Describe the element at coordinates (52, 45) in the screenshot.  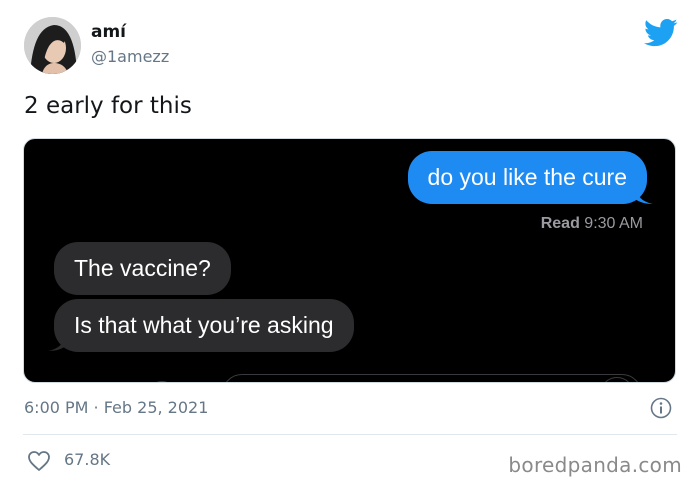
I see `avatar` at that location.